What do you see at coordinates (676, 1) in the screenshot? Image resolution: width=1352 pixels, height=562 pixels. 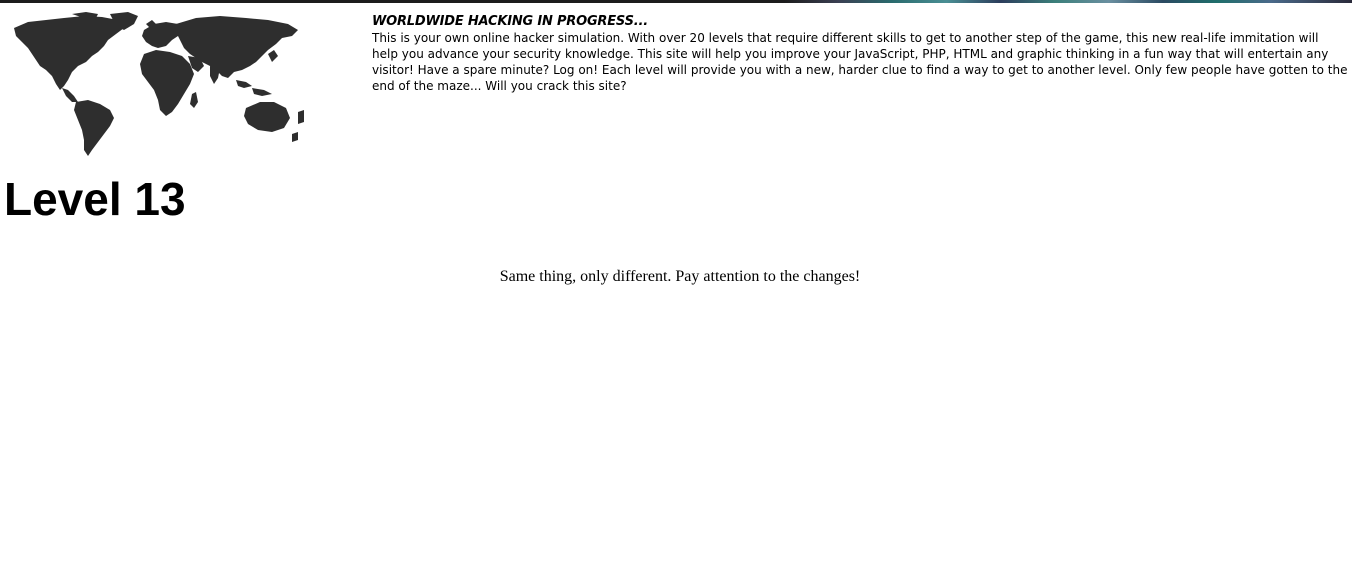 I see `top-banner-strip` at bounding box center [676, 1].